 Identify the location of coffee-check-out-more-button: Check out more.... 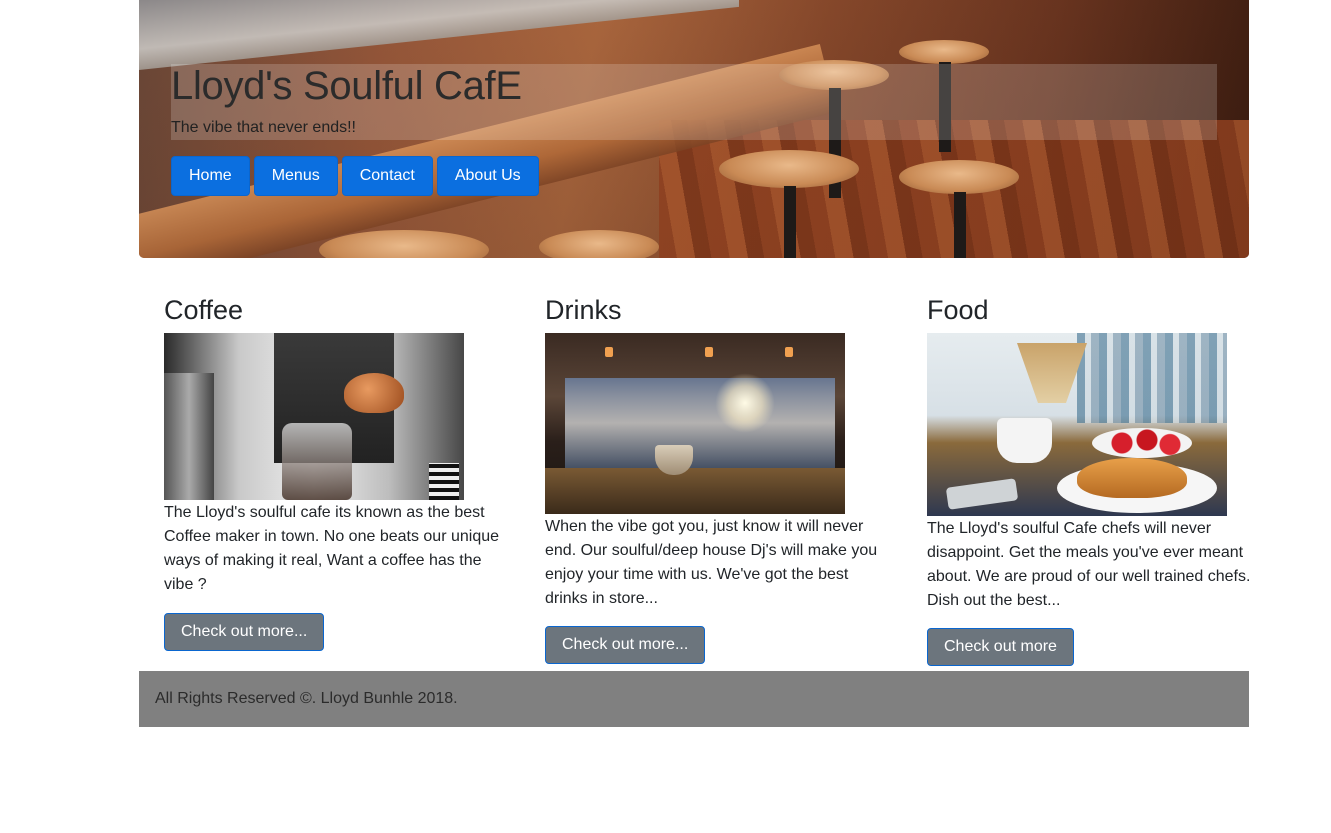
(244, 632).